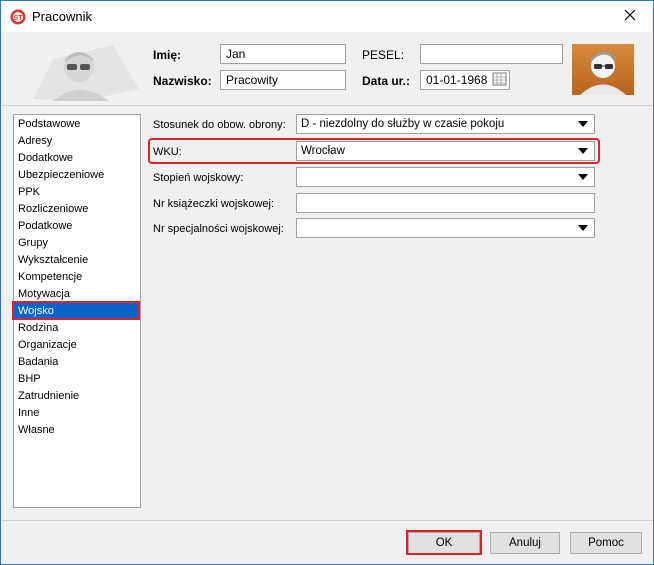 This screenshot has height=565, width=654. What do you see at coordinates (198, 178) in the screenshot?
I see `military-rank-label: Stopień wojskowy:` at bounding box center [198, 178].